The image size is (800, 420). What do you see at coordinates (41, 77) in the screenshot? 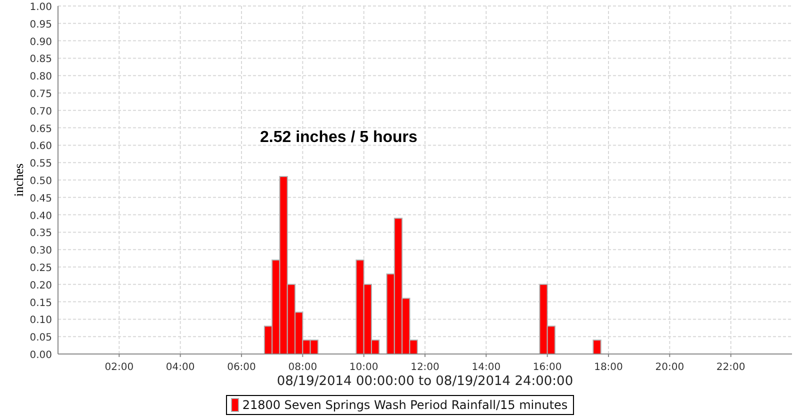
I see `y-tick-label: 0.80` at bounding box center [41, 77].